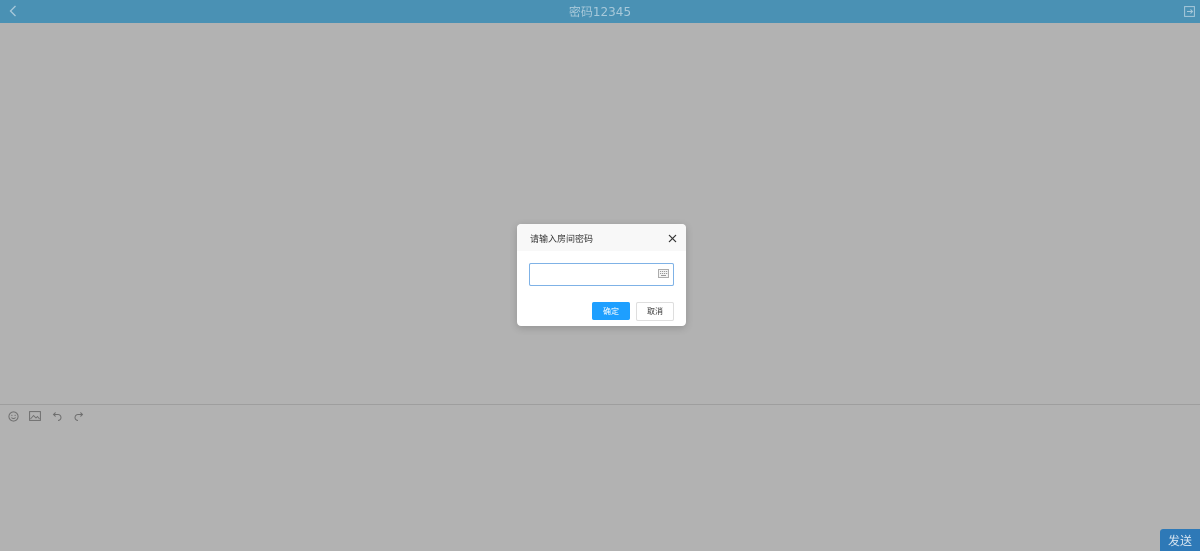 This screenshot has height=551, width=1200. I want to click on emoji-button, so click(13, 416).